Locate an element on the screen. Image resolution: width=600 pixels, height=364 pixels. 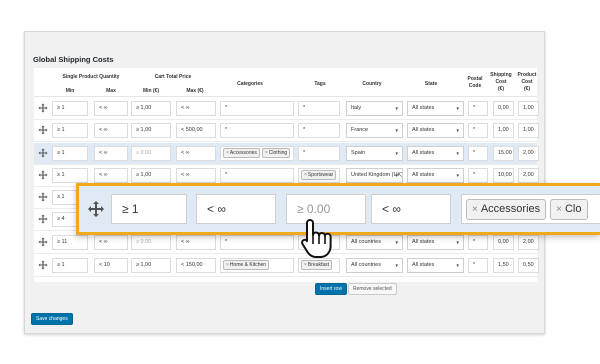
shipping-cost-input: 1,00 is located at coordinates (503, 130).